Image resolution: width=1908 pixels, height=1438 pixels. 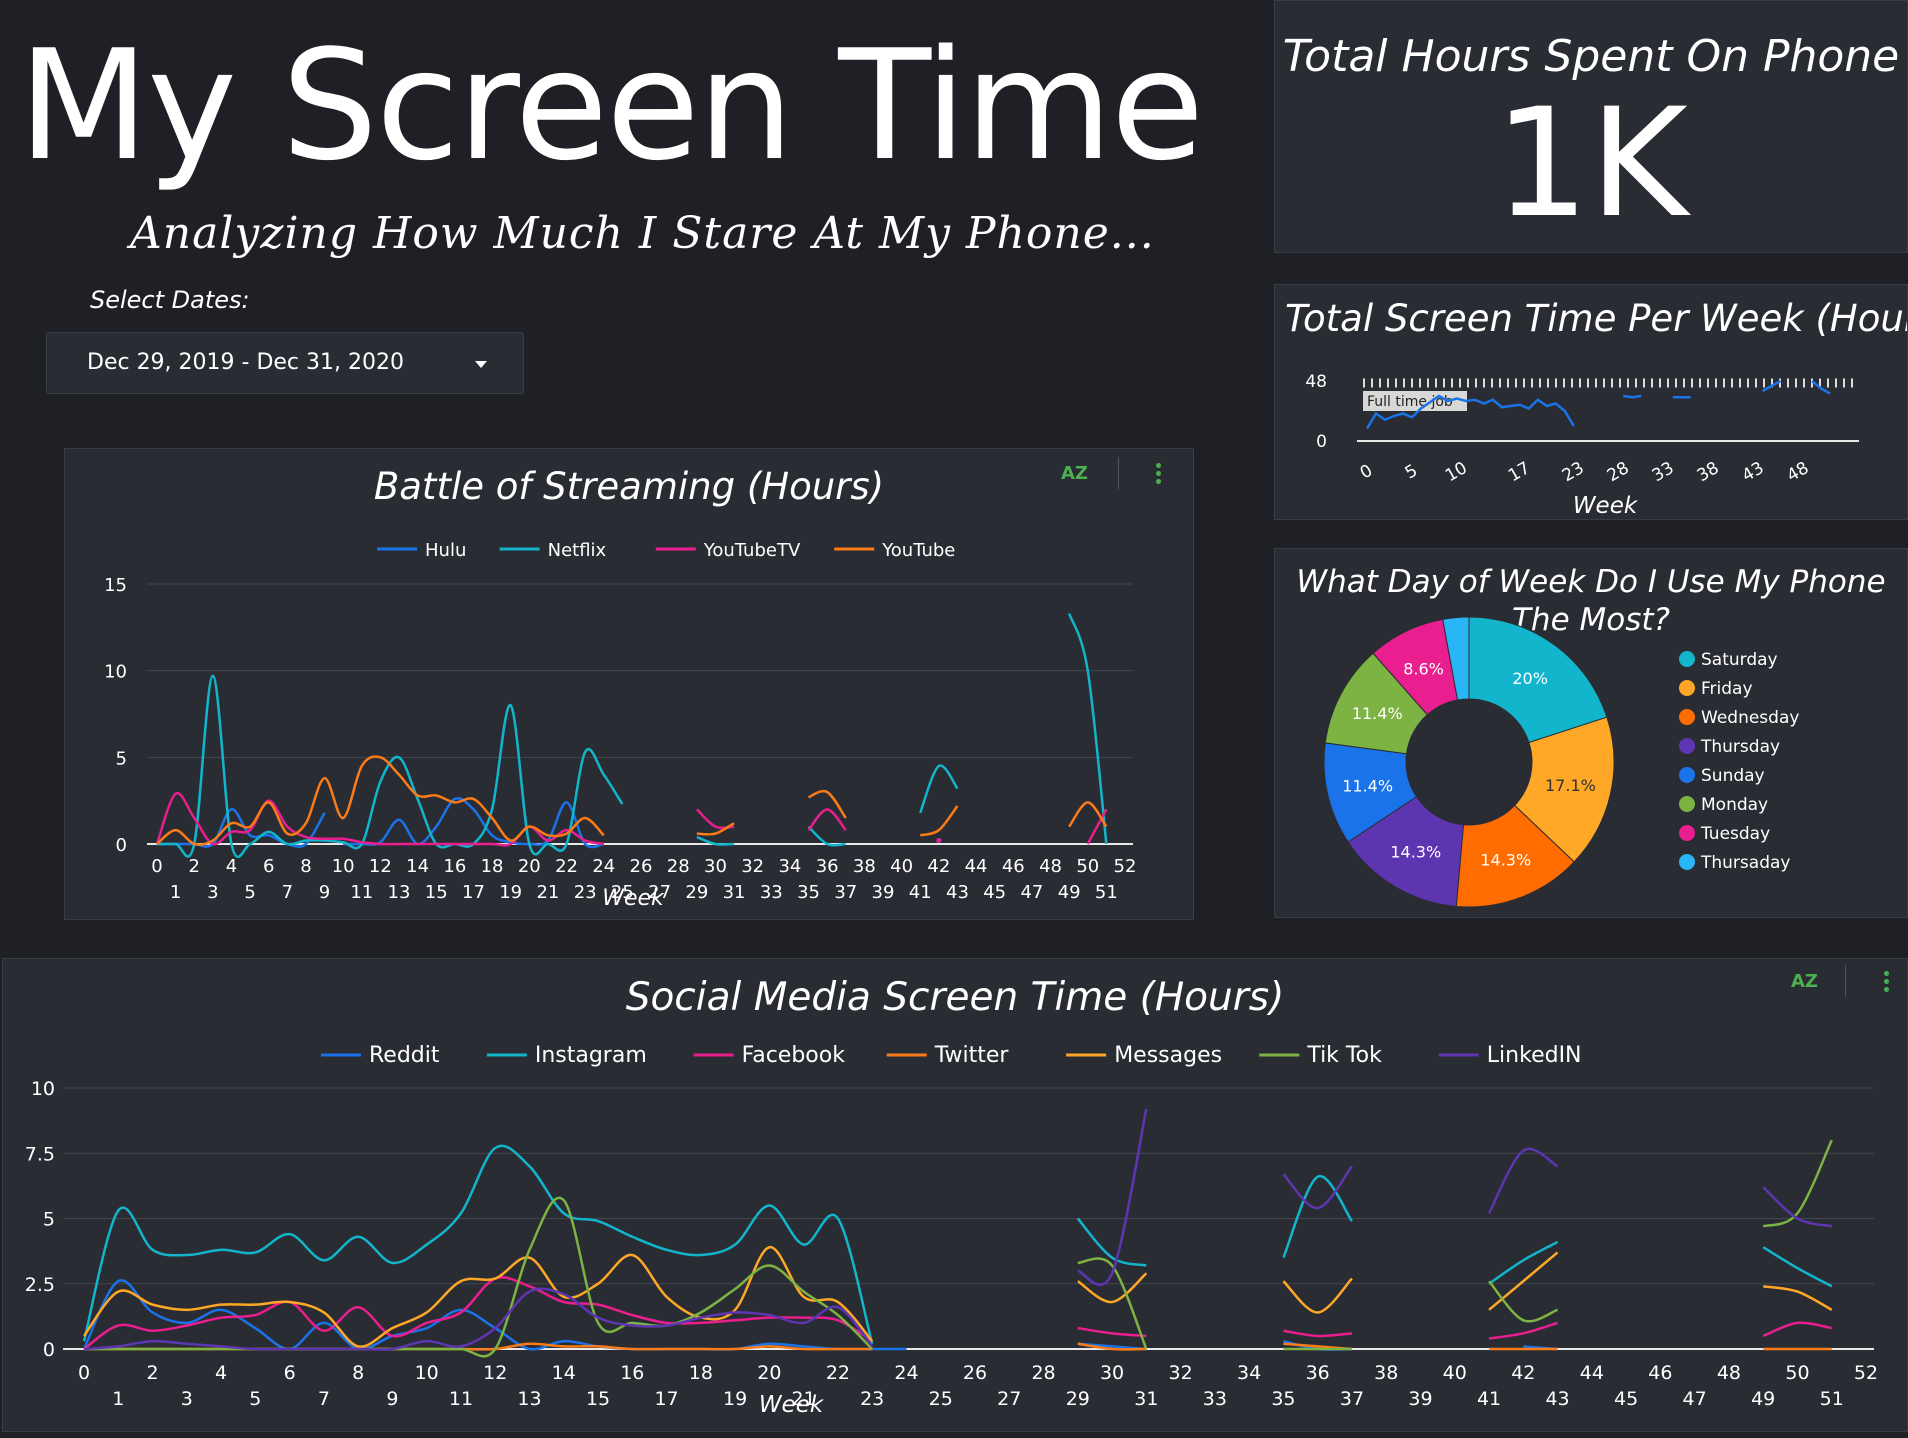 What do you see at coordinates (40, 1154) in the screenshot?
I see `y-tick-label: 7.5` at bounding box center [40, 1154].